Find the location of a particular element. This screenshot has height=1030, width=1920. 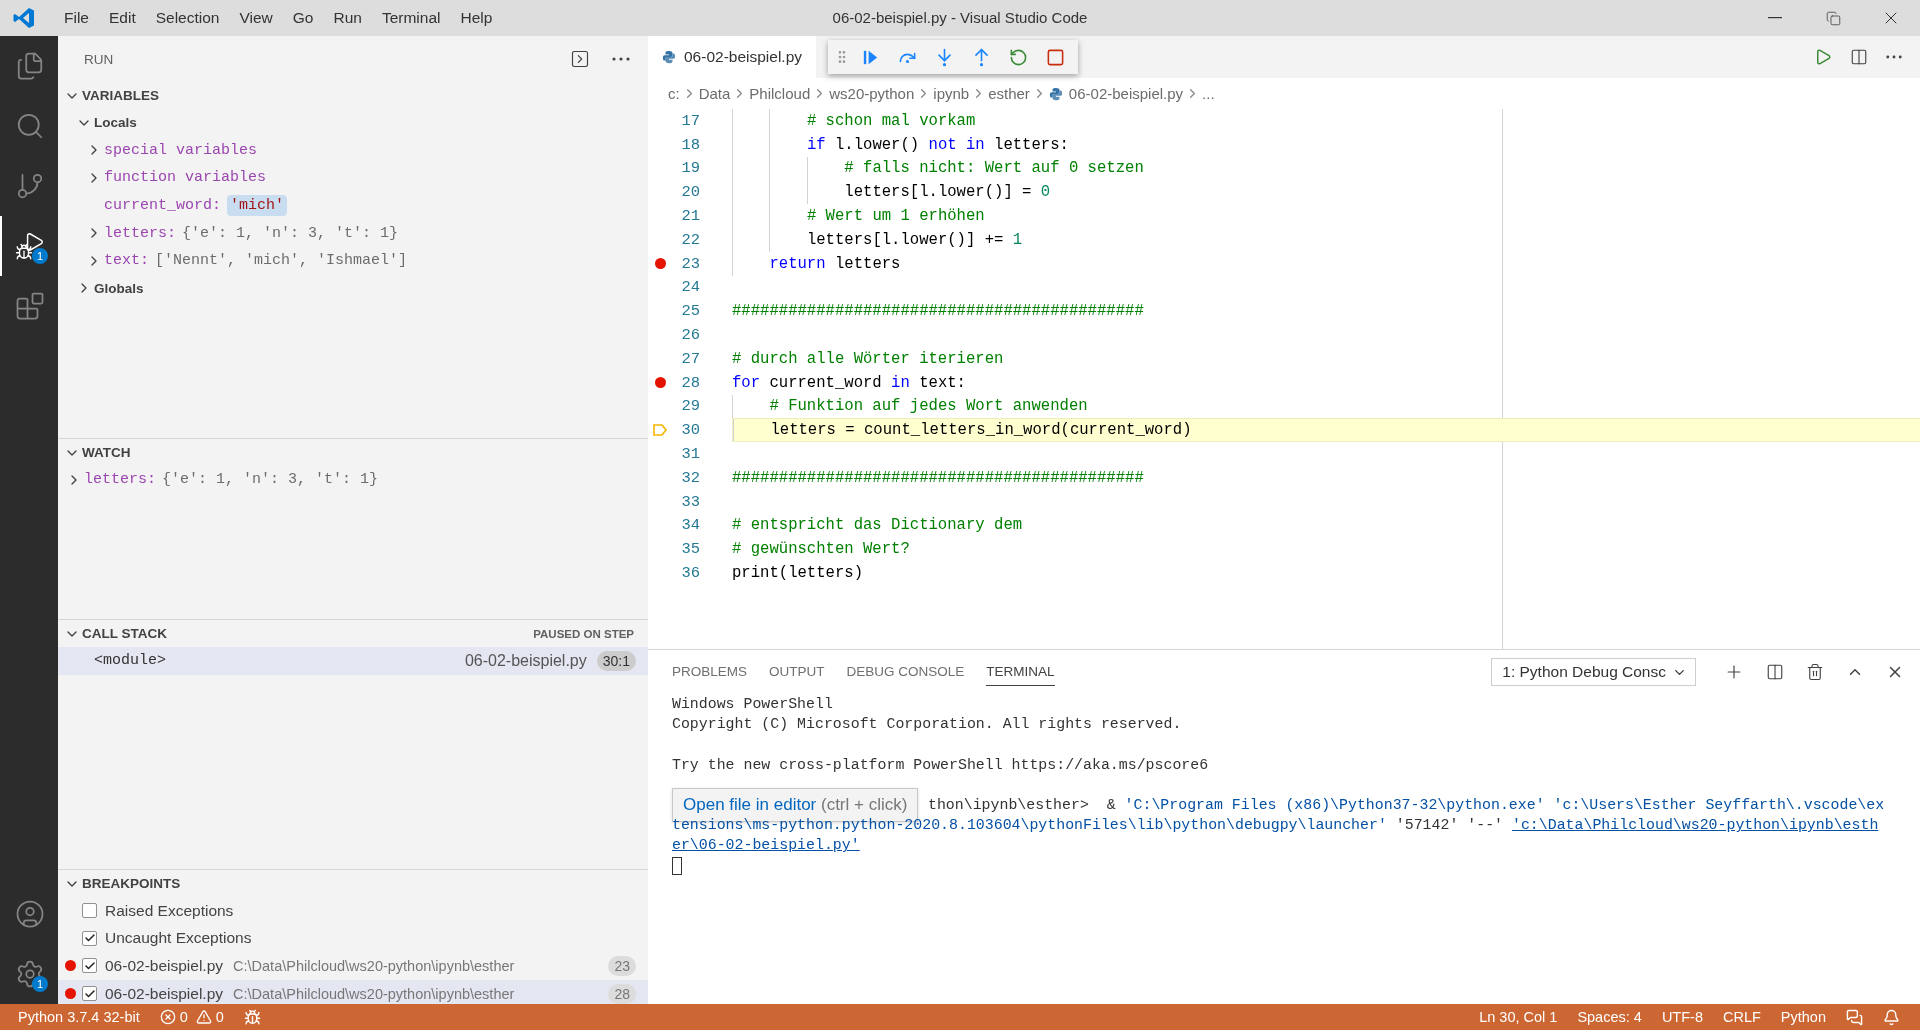

breadcrumb-item: 06-02-beispiel.py is located at coordinates (1116, 93).